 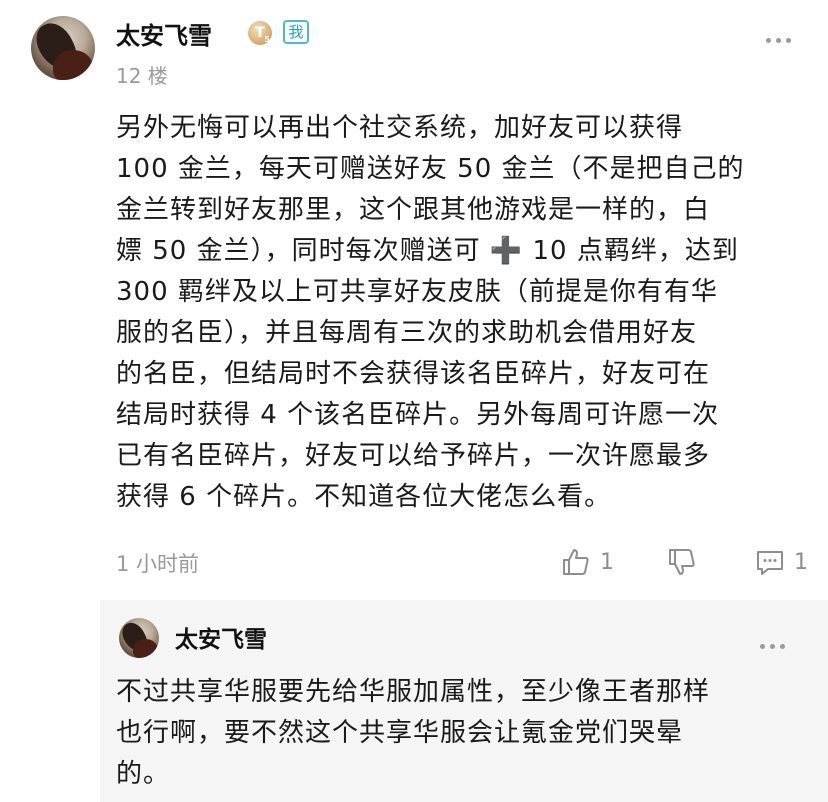 What do you see at coordinates (139, 638) in the screenshot?
I see `reply-avatar` at bounding box center [139, 638].